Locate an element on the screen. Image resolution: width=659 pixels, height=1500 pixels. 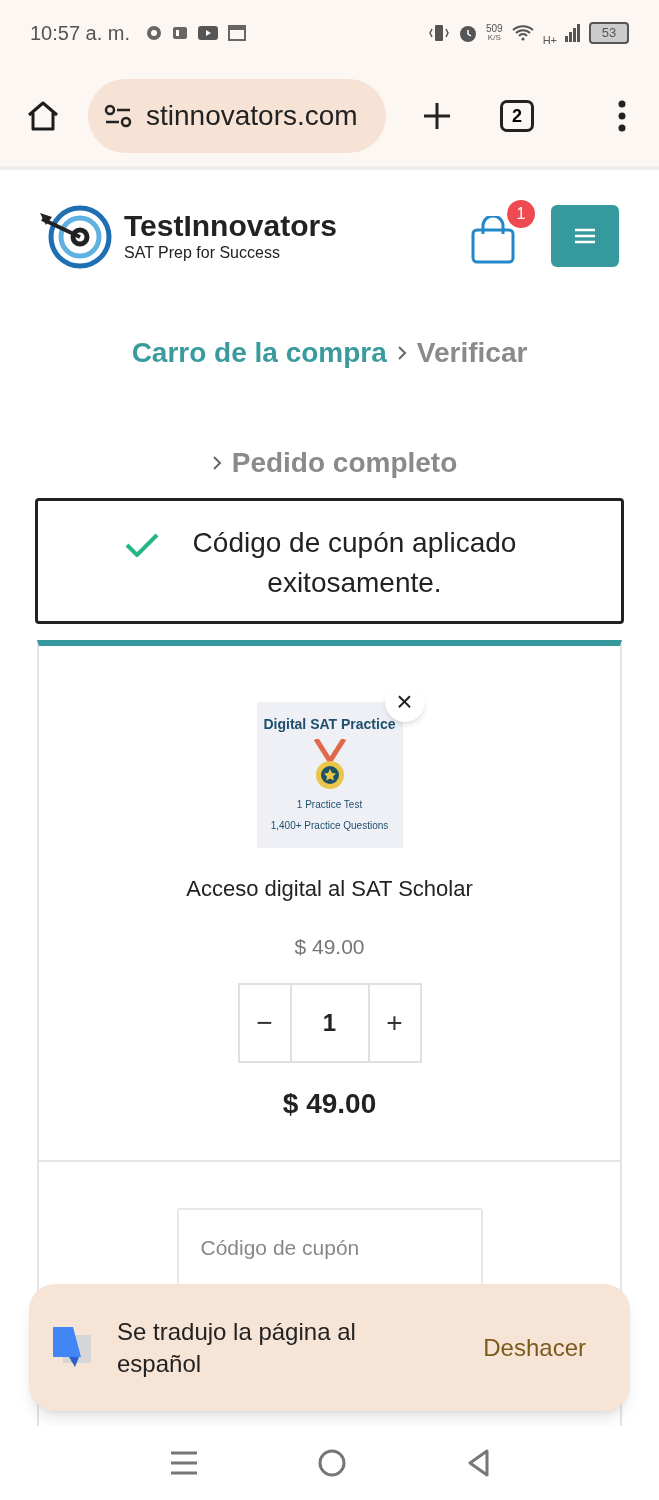
url-text: stinnovators.com is located at coordinates (252, 116).